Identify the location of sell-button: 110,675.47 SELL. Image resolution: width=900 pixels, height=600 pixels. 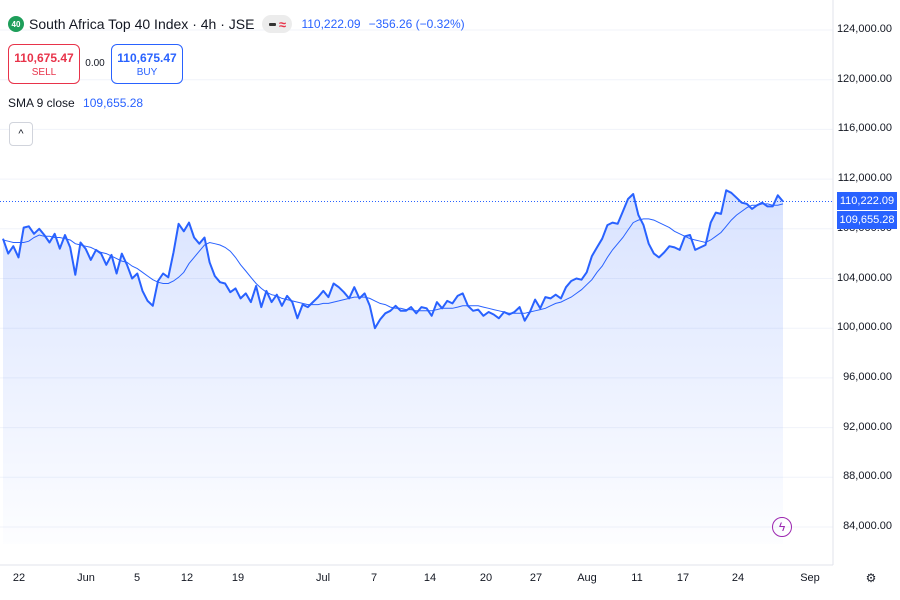
(44, 64).